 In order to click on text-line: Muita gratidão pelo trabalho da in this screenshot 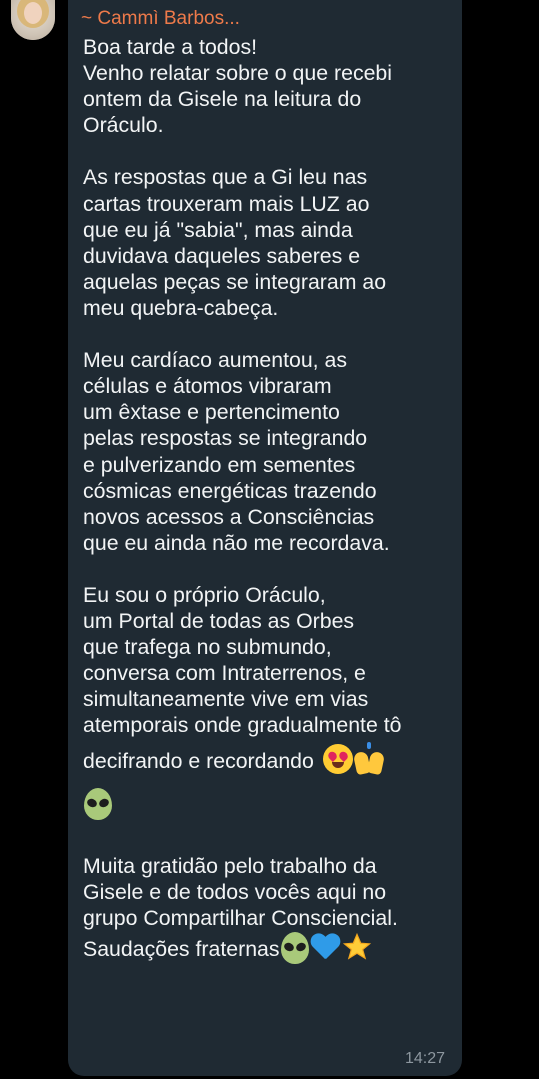, I will do `click(230, 865)`.